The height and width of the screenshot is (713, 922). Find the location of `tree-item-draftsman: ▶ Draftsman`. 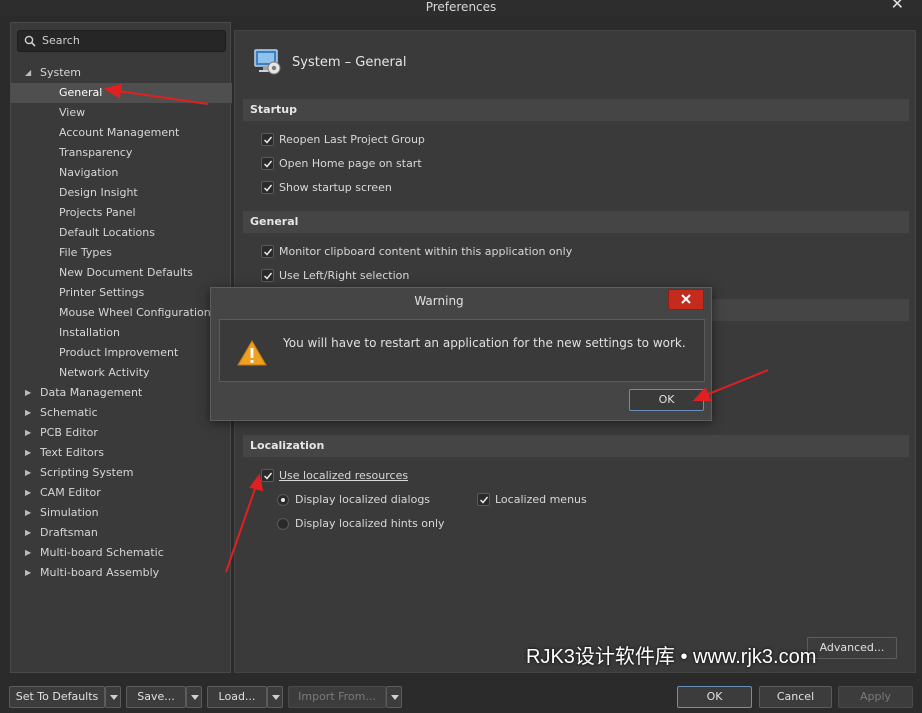

tree-item-draftsman: ▶ Draftsman is located at coordinates (121, 533).